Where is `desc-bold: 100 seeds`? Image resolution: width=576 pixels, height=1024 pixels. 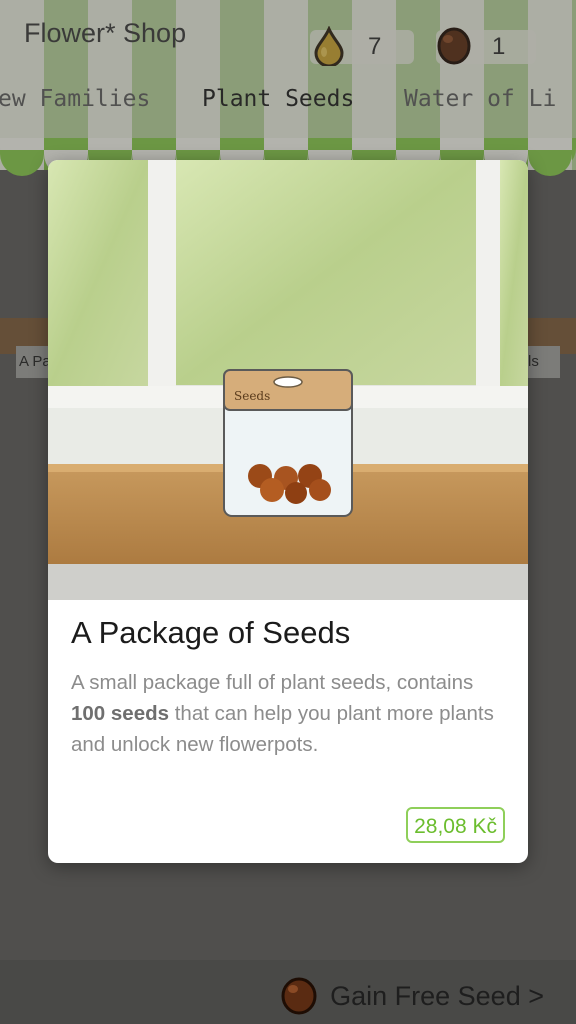 desc-bold: 100 seeds is located at coordinates (120, 713).